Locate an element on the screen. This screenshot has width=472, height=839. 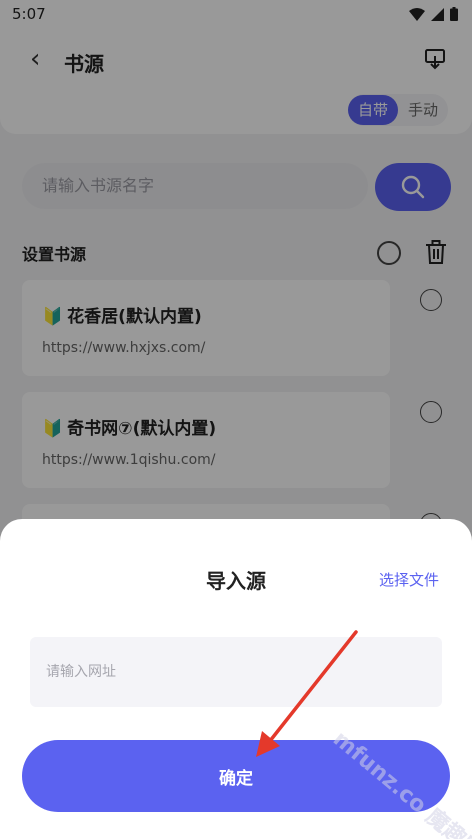
url-input is located at coordinates (236, 672).